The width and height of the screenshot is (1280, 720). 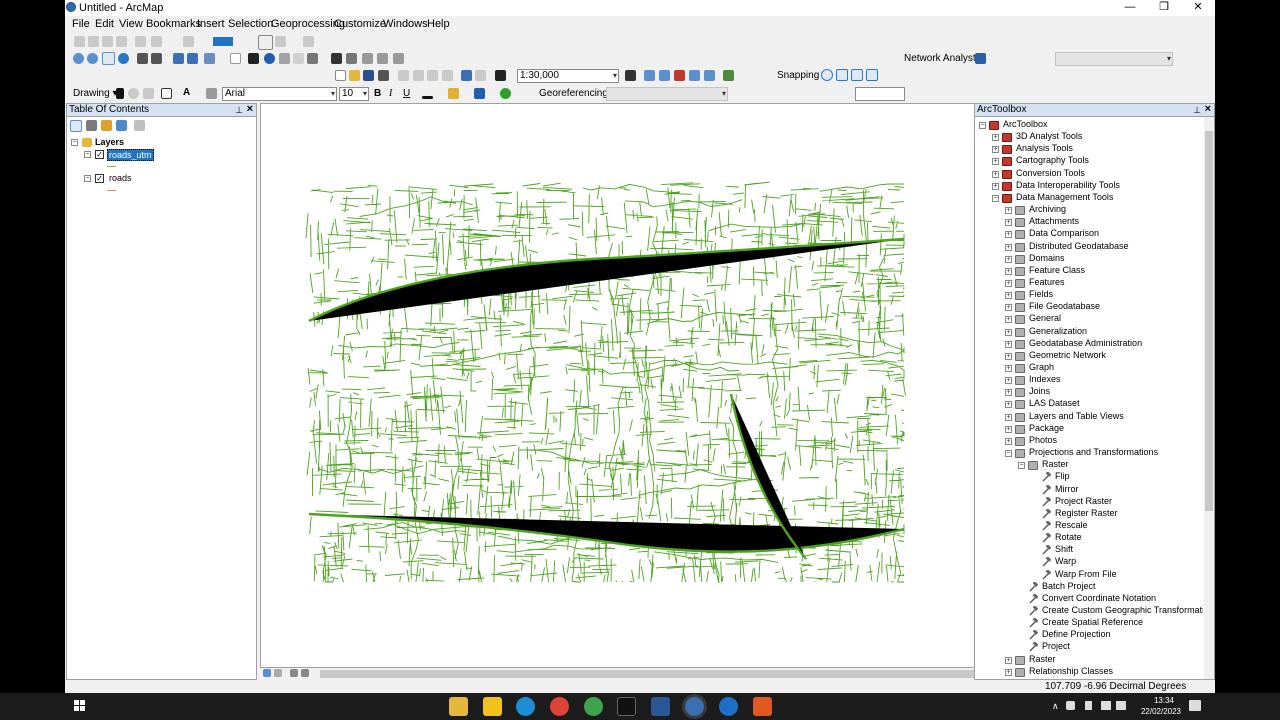 I want to click on tool-item: Define Projection, so click(x=1076, y=634).